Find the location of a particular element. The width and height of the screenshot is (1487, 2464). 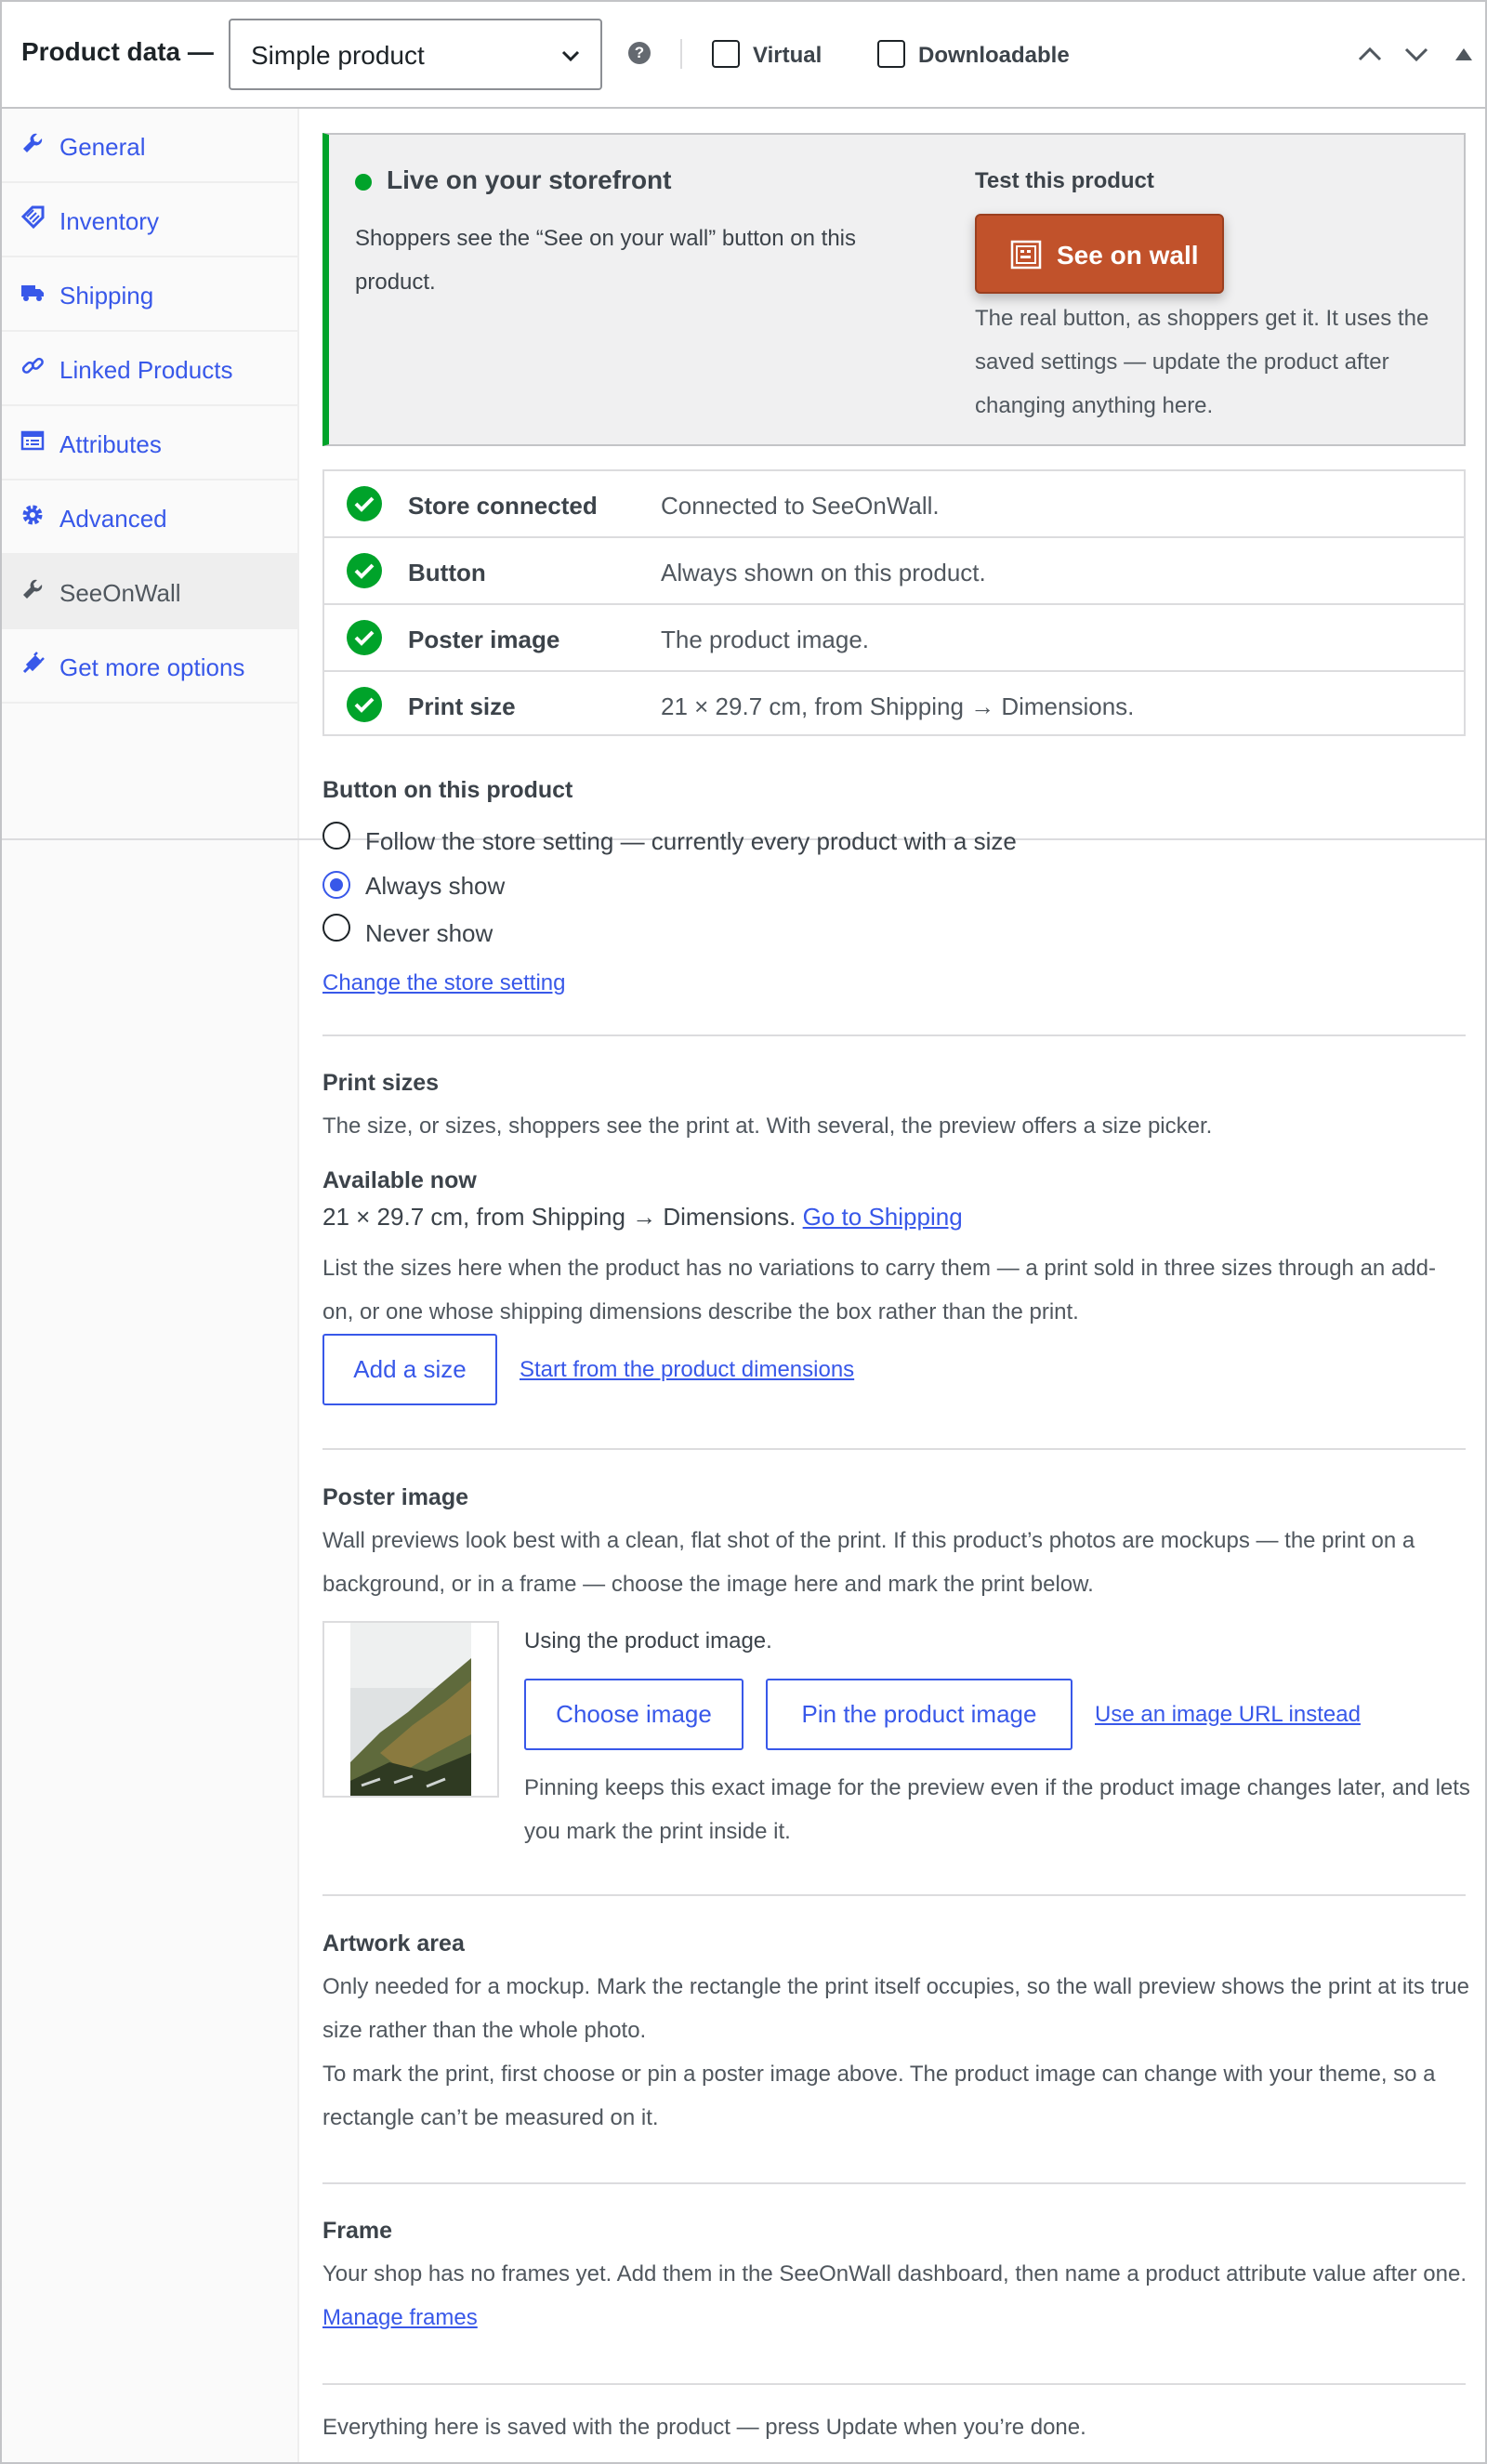

tab-label: Advanced is located at coordinates (113, 519).